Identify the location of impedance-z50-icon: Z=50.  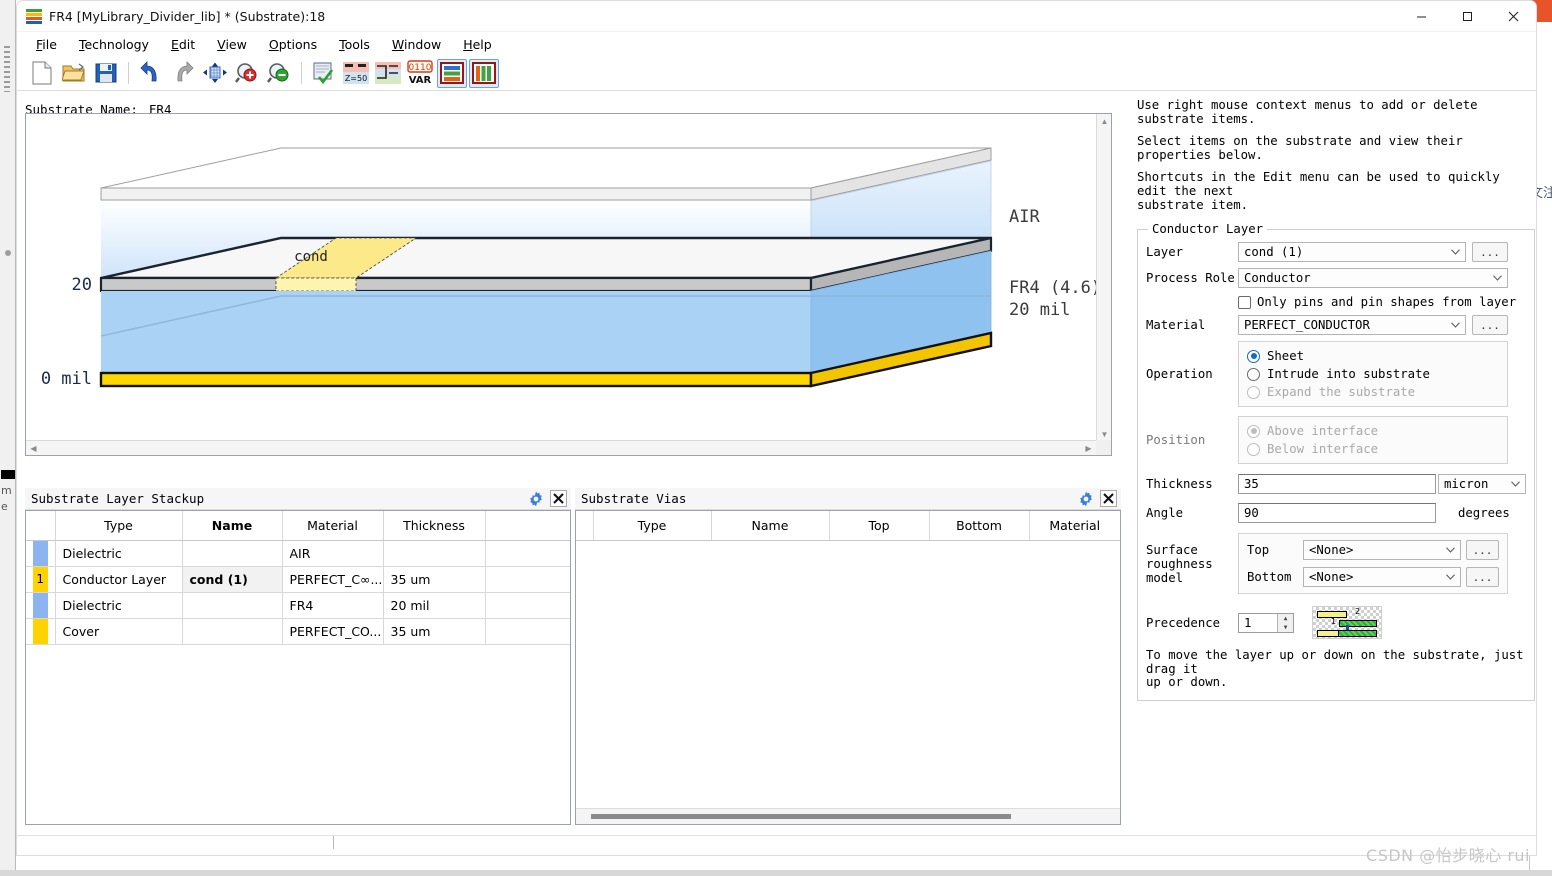
(356, 73).